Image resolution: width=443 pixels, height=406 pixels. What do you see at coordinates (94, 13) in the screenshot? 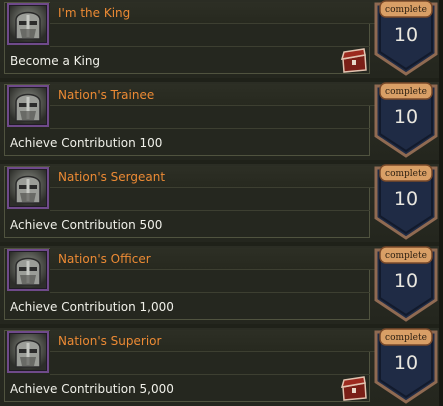
I see `achievement-title: I'm the King` at bounding box center [94, 13].